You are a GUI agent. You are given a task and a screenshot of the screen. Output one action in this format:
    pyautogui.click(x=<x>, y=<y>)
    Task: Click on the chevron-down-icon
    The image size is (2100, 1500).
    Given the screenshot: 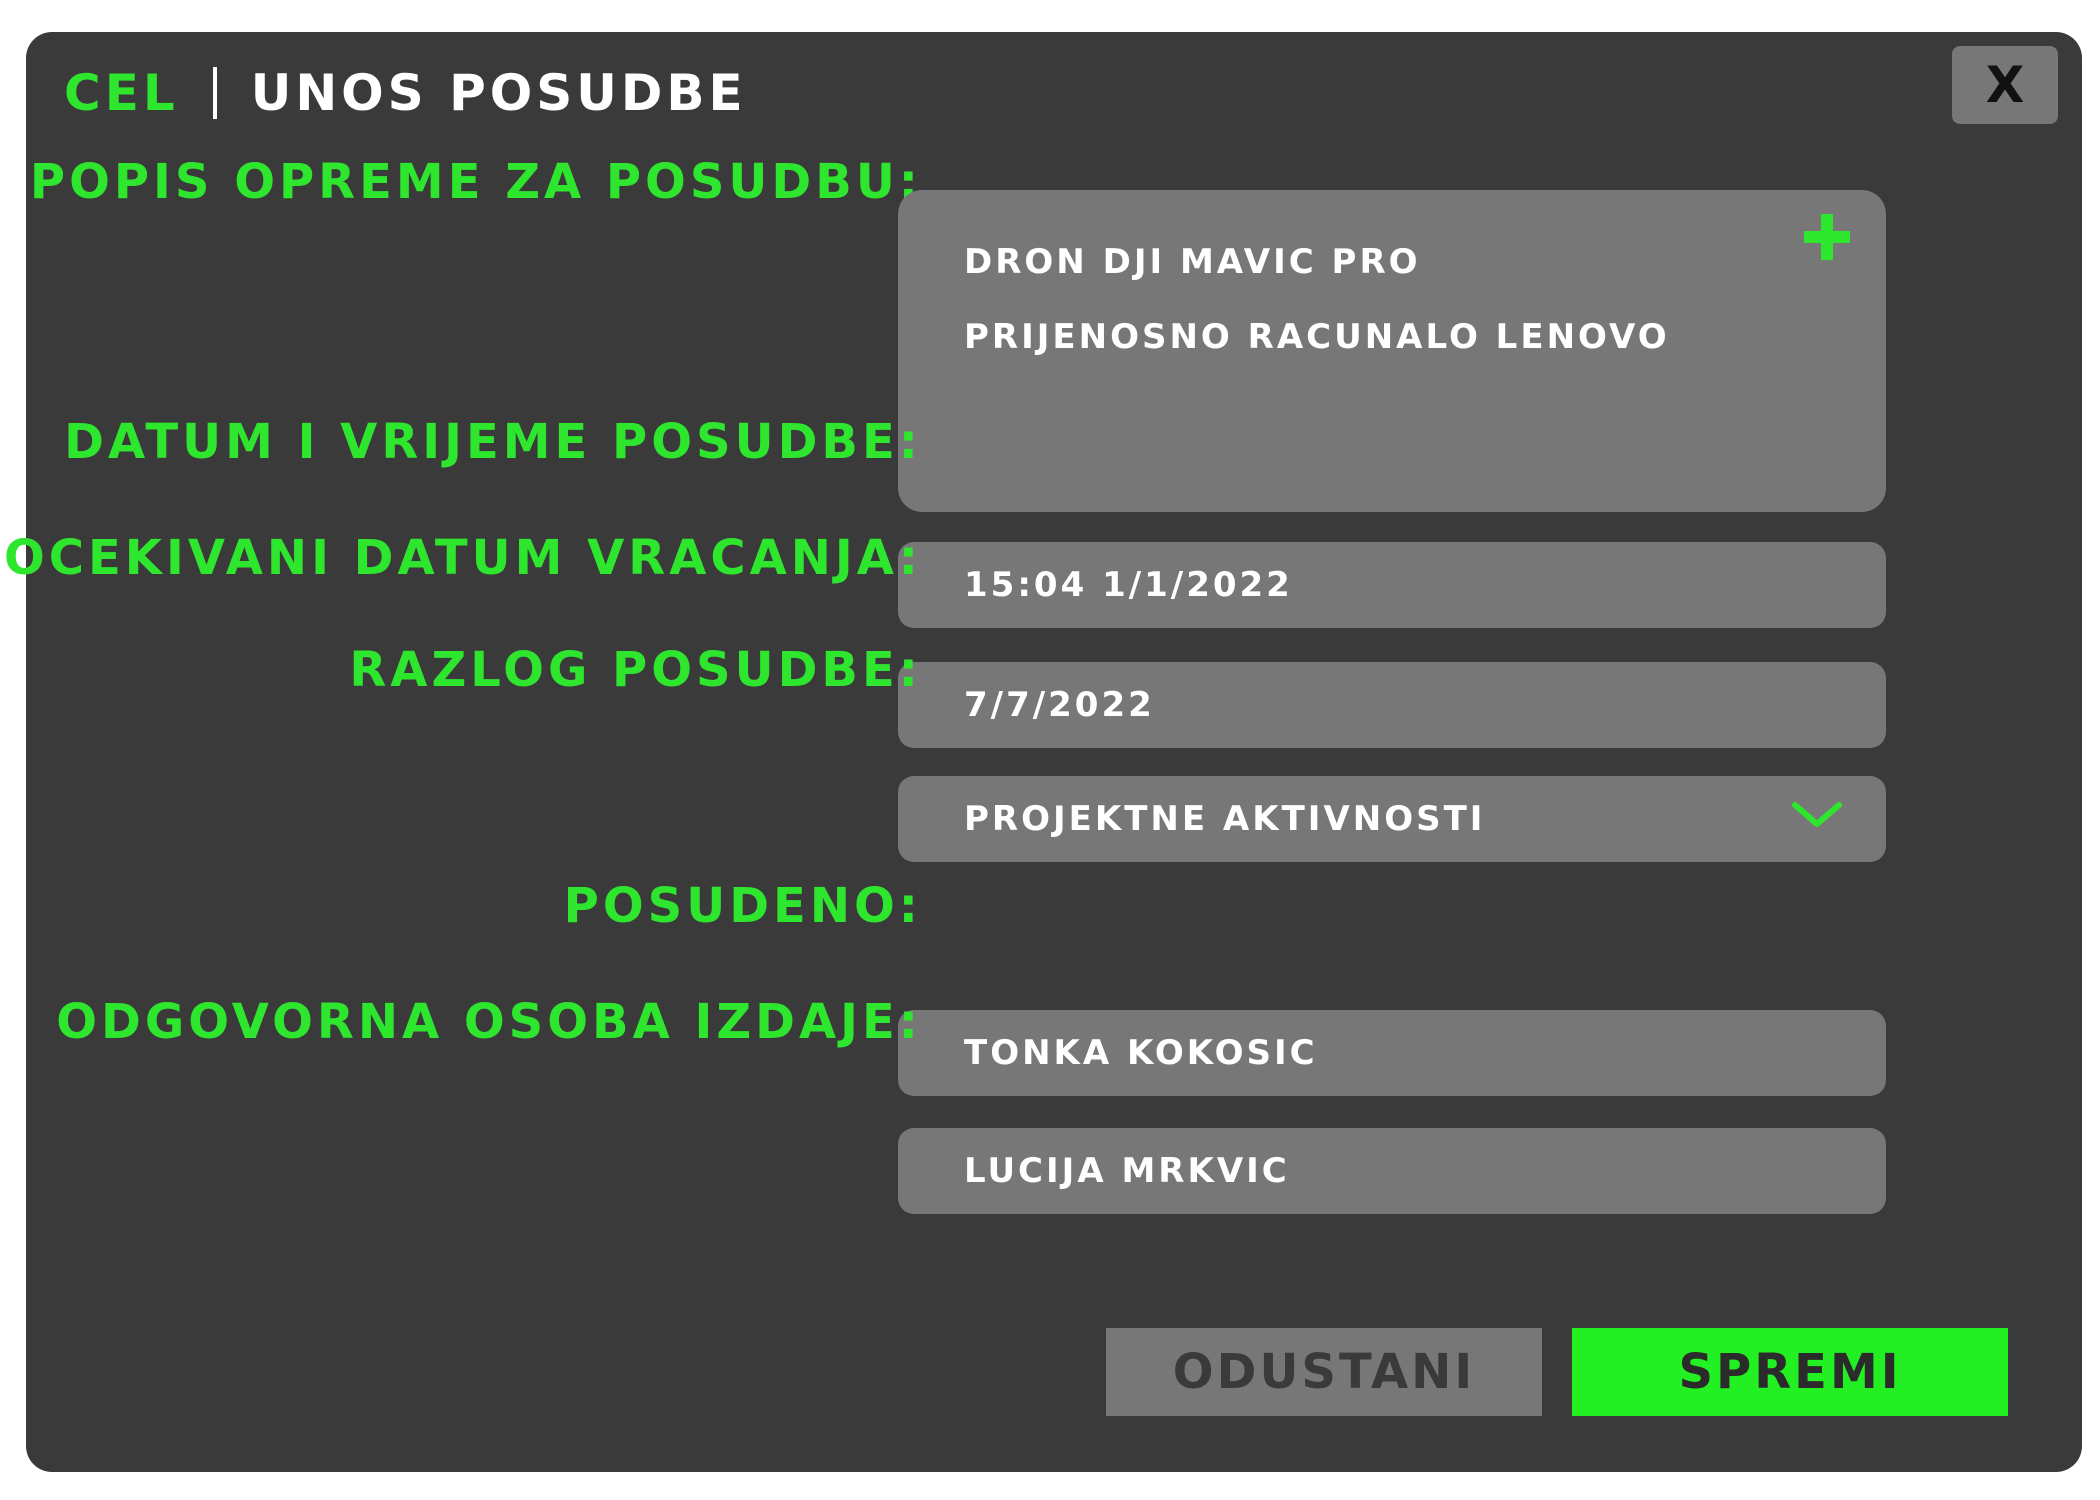 What is the action you would take?
    pyautogui.click(x=1817, y=815)
    